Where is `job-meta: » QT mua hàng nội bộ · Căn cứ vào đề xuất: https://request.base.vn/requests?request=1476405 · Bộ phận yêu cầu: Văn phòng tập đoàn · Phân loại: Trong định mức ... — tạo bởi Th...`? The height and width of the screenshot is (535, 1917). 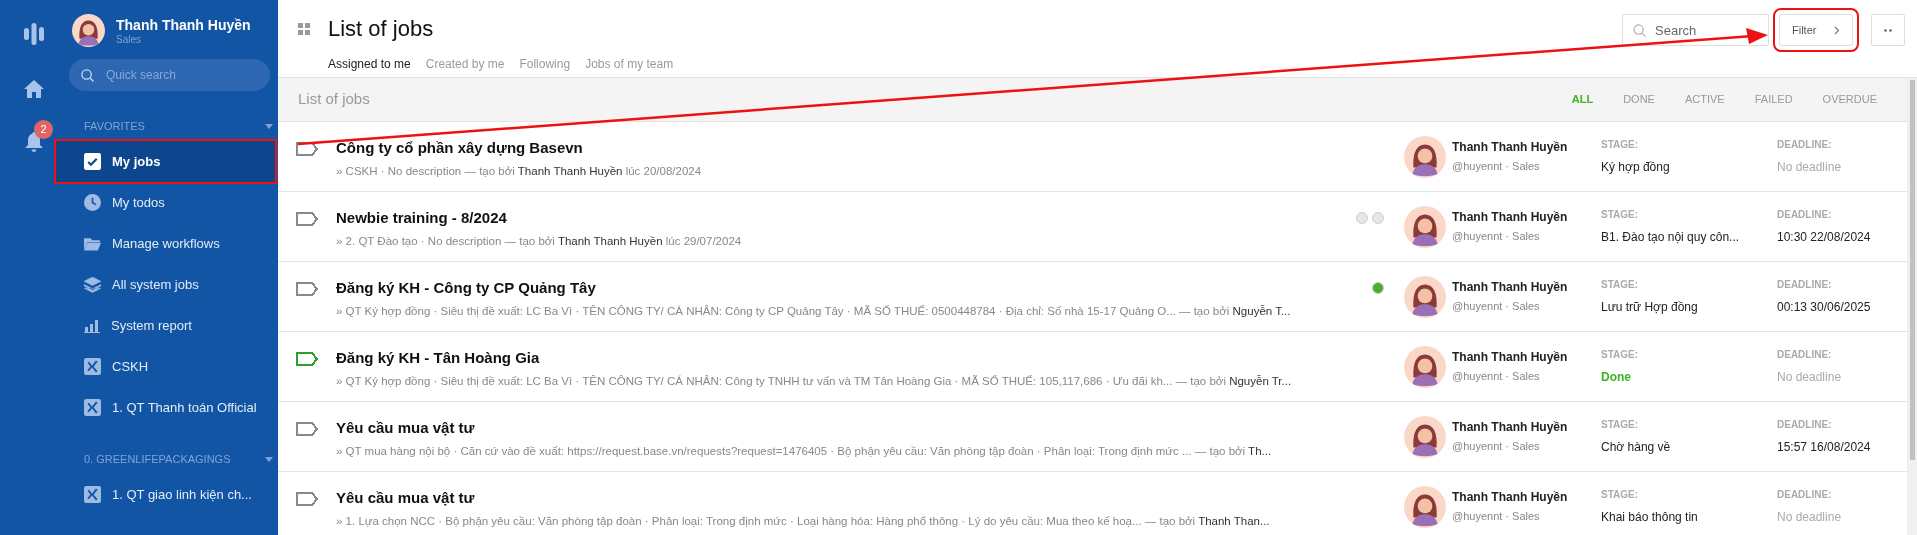 job-meta: » QT mua hàng nội bộ · Căn cứ vào đề xuất: https://request.base.vn/requests?request=1476405 · Bộ phận yêu cầu: Văn phòng tập đoàn · Phân loại: Trong định mức ... — tạo bởi Th... is located at coordinates (804, 450).